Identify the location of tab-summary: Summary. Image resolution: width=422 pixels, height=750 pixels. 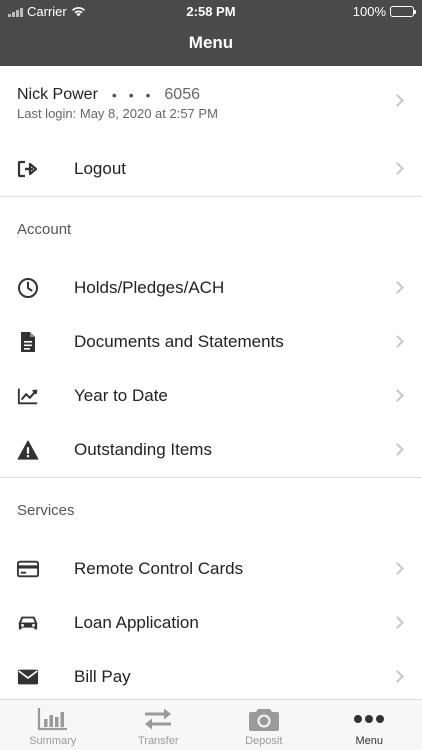
(53, 725).